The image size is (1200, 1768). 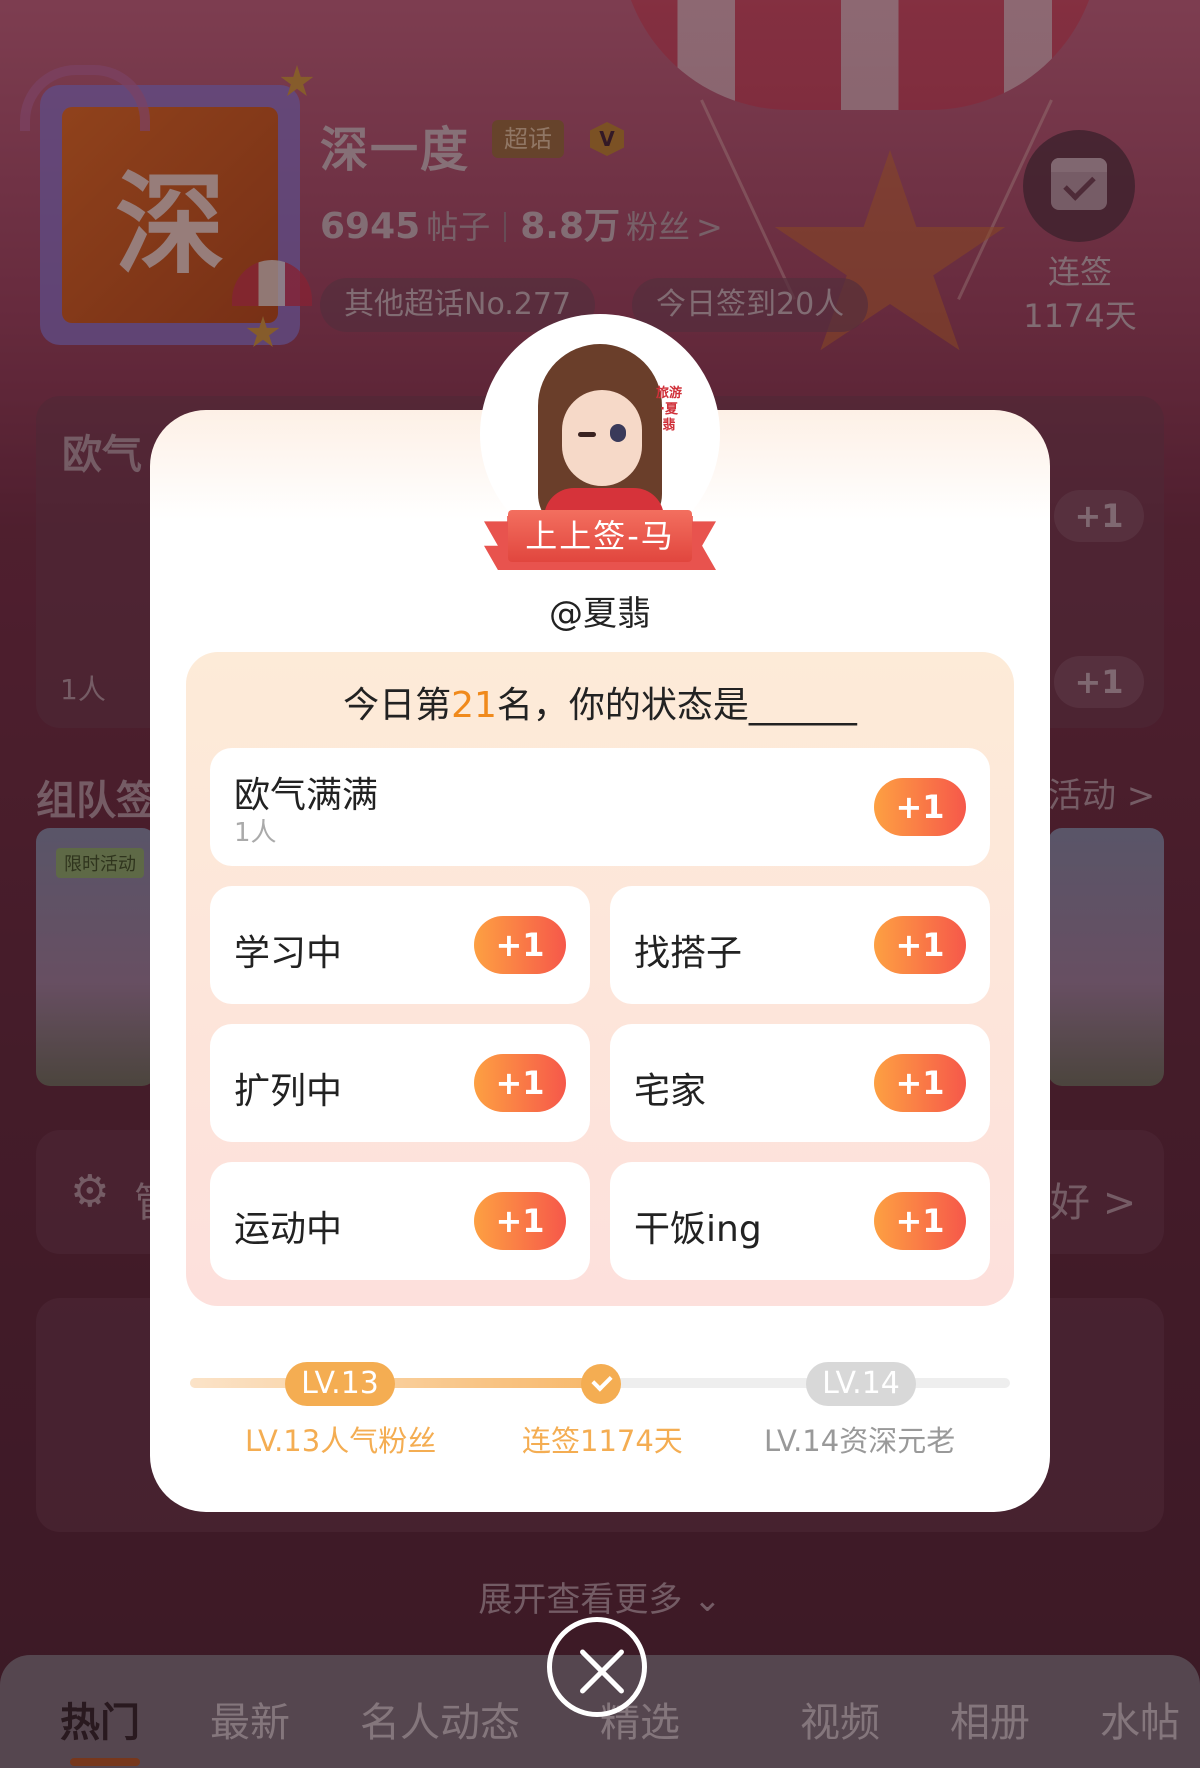 I want to click on option-label: 扩列中, so click(x=288, y=1091).